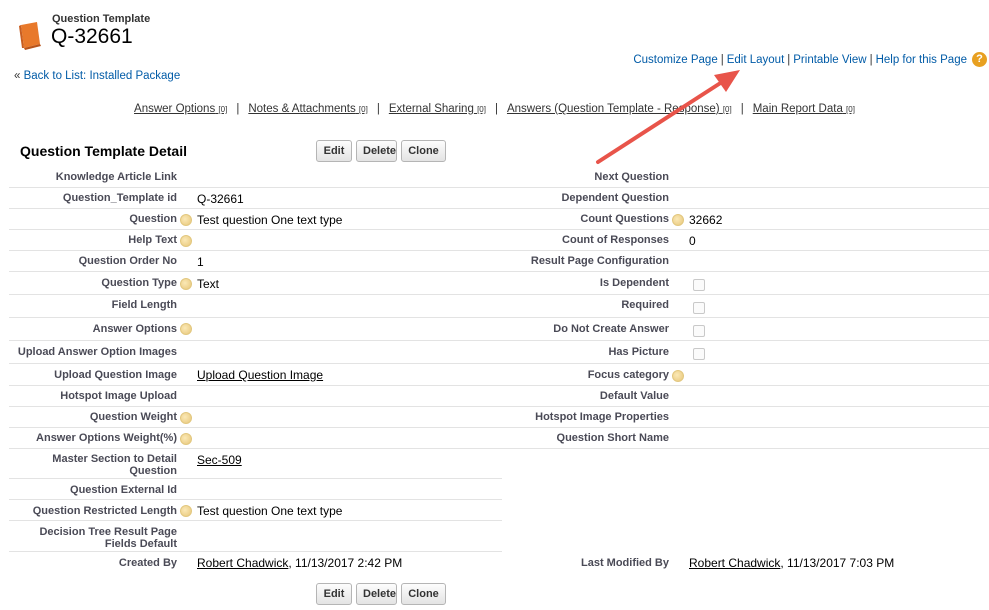 Image resolution: width=989 pixels, height=610 pixels. What do you see at coordinates (699, 285) in the screenshot?
I see `is-dependent-checkbox` at bounding box center [699, 285].